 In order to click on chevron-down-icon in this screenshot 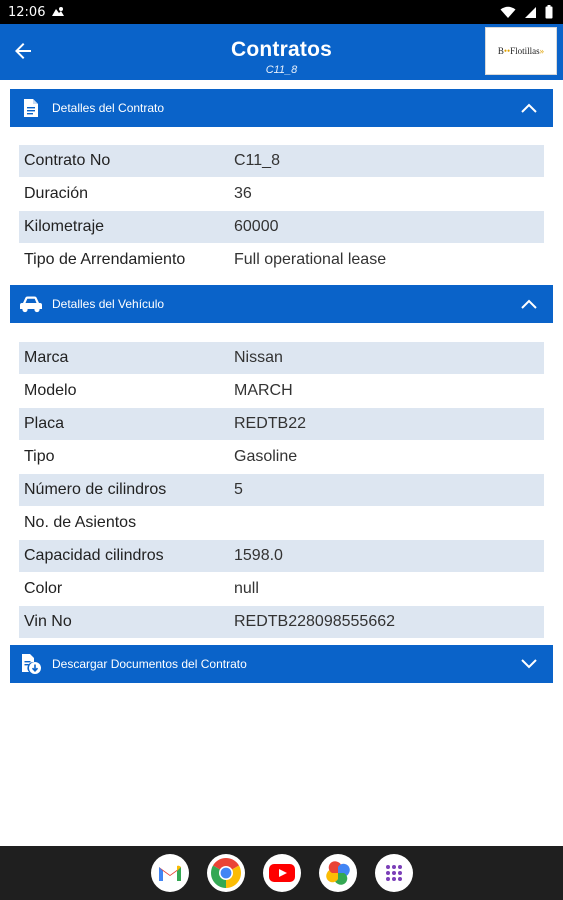, I will do `click(529, 664)`.